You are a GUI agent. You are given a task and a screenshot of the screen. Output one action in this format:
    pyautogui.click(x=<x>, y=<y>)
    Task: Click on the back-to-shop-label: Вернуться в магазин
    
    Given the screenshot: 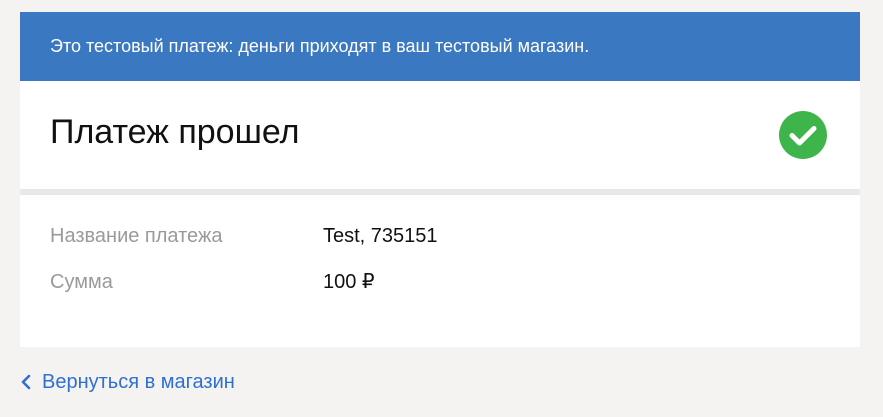 What is the action you would take?
    pyautogui.click(x=138, y=381)
    